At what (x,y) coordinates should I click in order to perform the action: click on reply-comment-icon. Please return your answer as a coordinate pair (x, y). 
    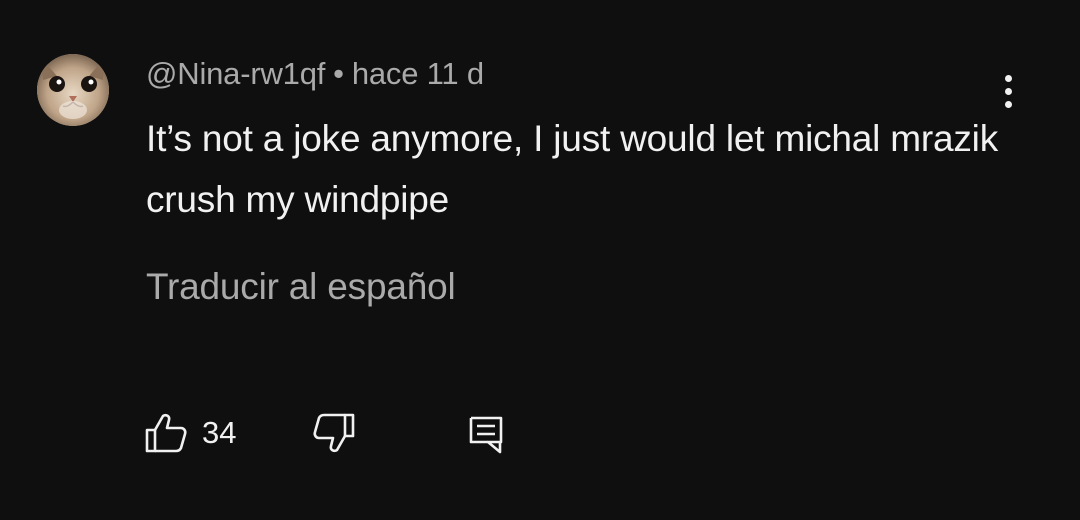
    Looking at the image, I should click on (486, 435).